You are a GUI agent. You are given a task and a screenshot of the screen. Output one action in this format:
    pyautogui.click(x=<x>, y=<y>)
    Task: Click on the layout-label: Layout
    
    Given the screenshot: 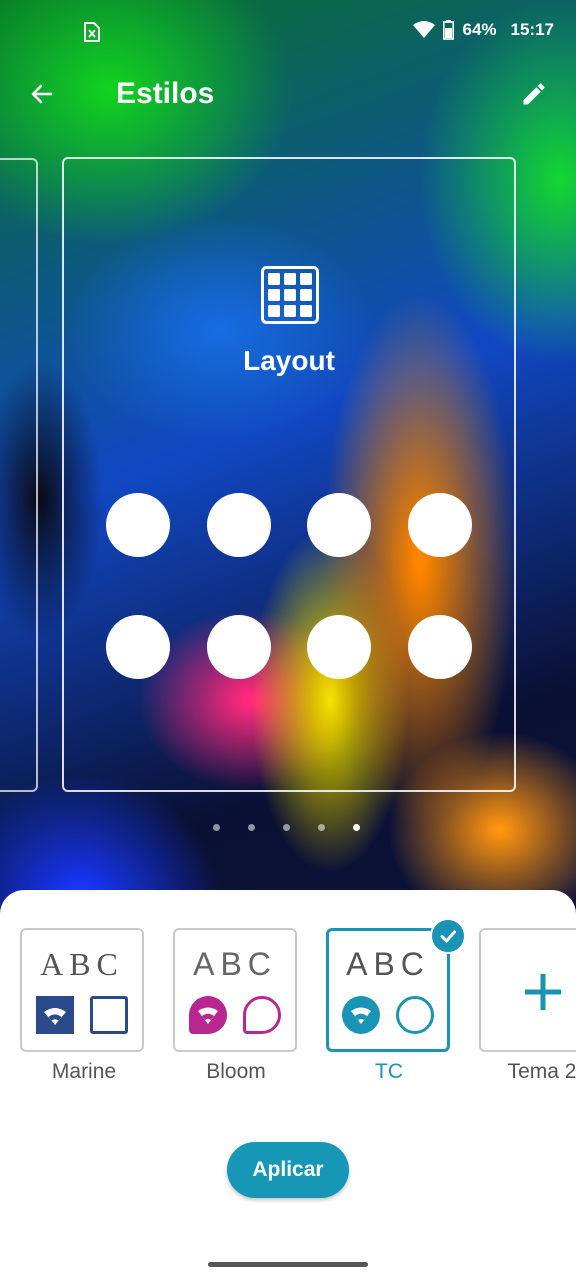 What is the action you would take?
    pyautogui.click(x=289, y=360)
    